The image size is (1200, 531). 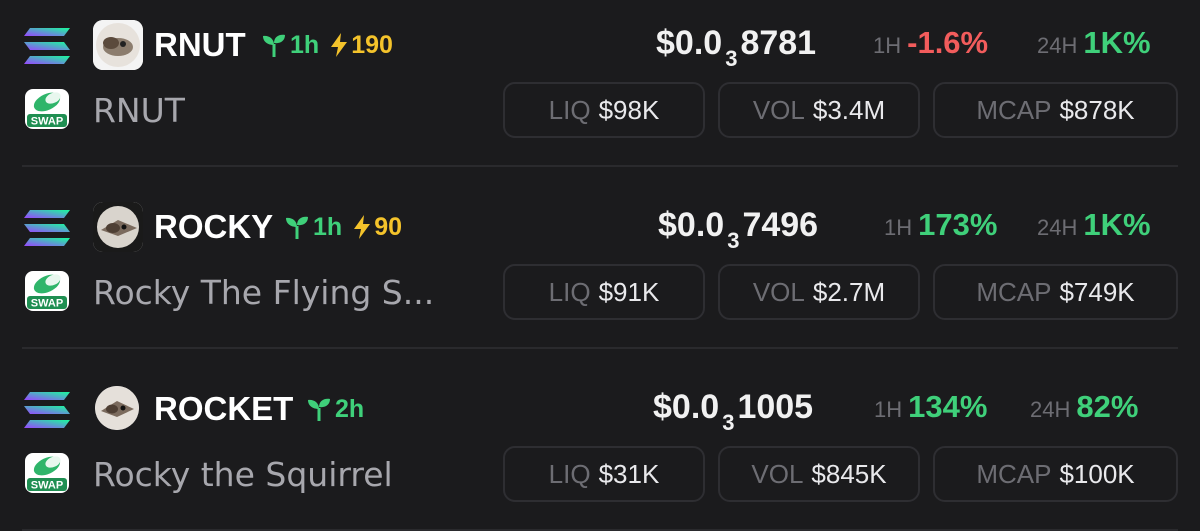 What do you see at coordinates (775, 407) in the screenshot?
I see `price-digits: 1005` at bounding box center [775, 407].